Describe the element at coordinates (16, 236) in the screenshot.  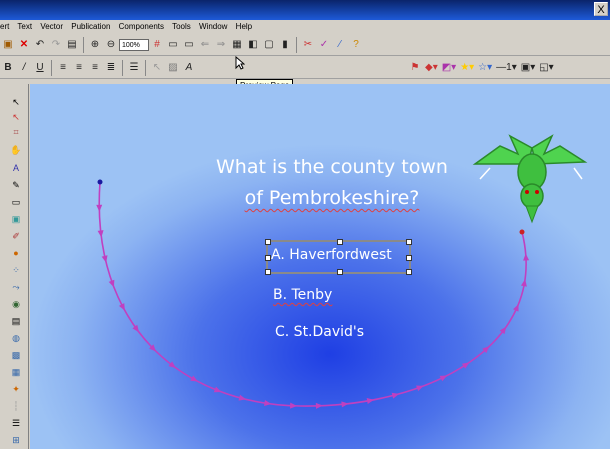
I see `paint-tool-icon: ✐` at that location.